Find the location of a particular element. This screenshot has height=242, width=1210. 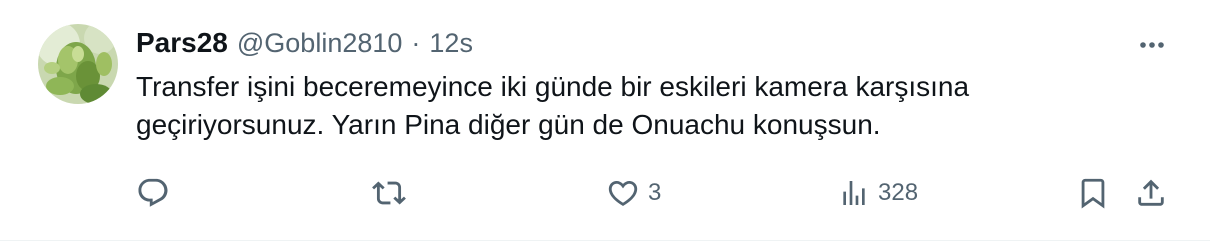

like-button: 3 is located at coordinates (633, 193).